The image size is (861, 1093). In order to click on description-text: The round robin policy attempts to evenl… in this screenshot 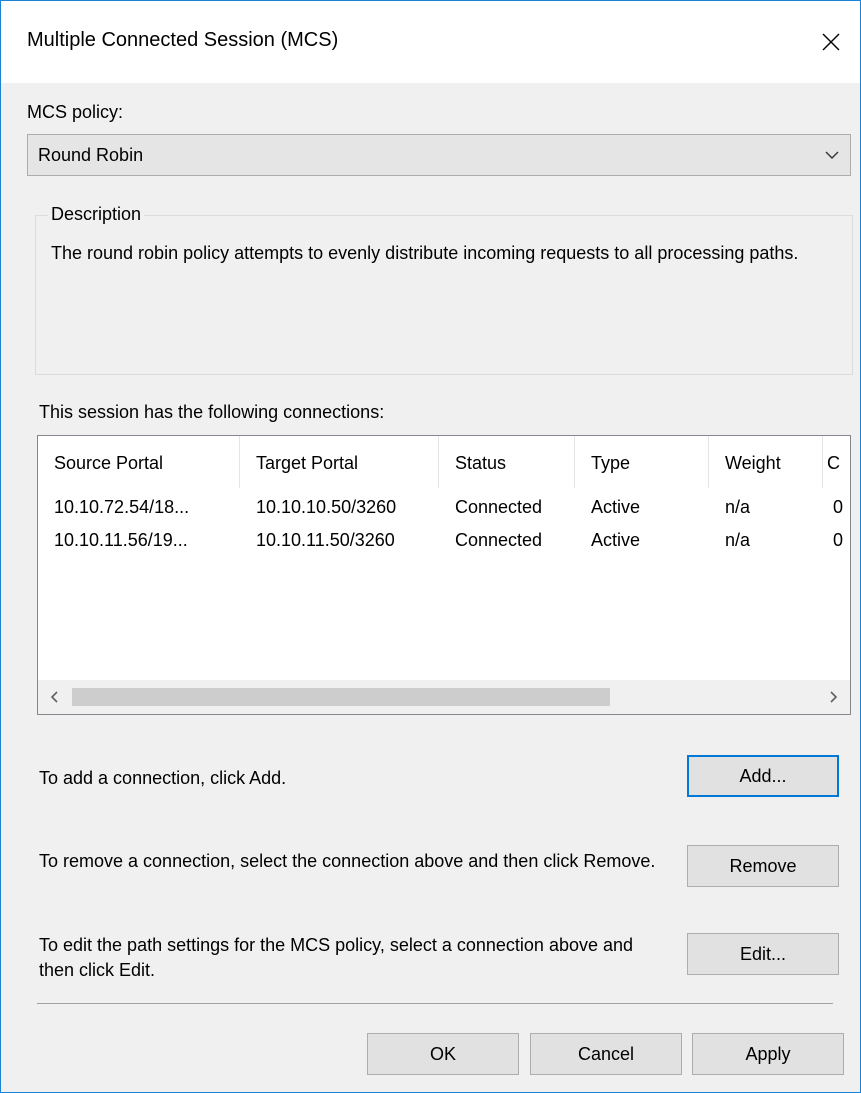, I will do `click(425, 253)`.